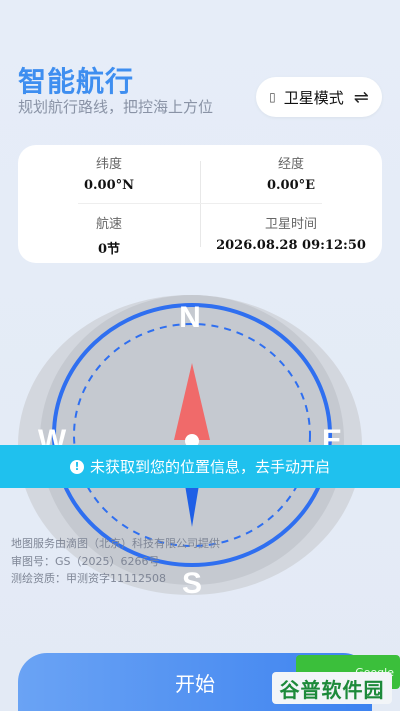  What do you see at coordinates (109, 185) in the screenshot?
I see `latitude-value: 0.00°N` at bounding box center [109, 185].